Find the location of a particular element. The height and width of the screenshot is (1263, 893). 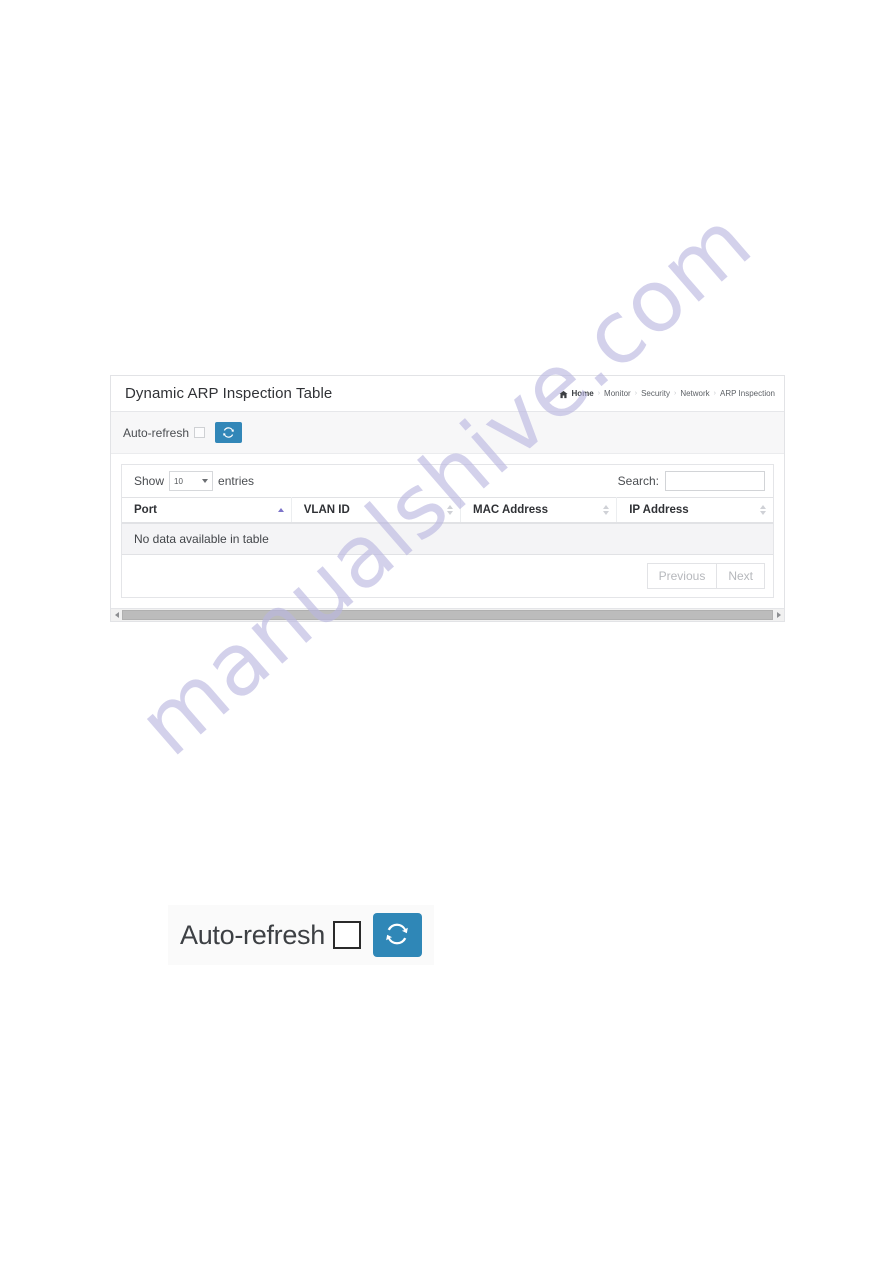

breadcrumb-item-security: Security is located at coordinates (655, 393).